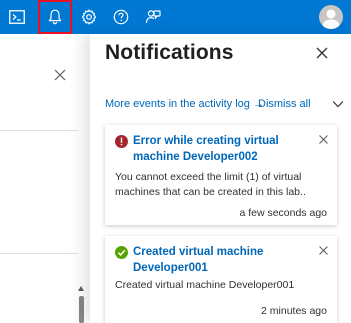  I want to click on activity-log-link: More events in the activity log →, so click(184, 104).